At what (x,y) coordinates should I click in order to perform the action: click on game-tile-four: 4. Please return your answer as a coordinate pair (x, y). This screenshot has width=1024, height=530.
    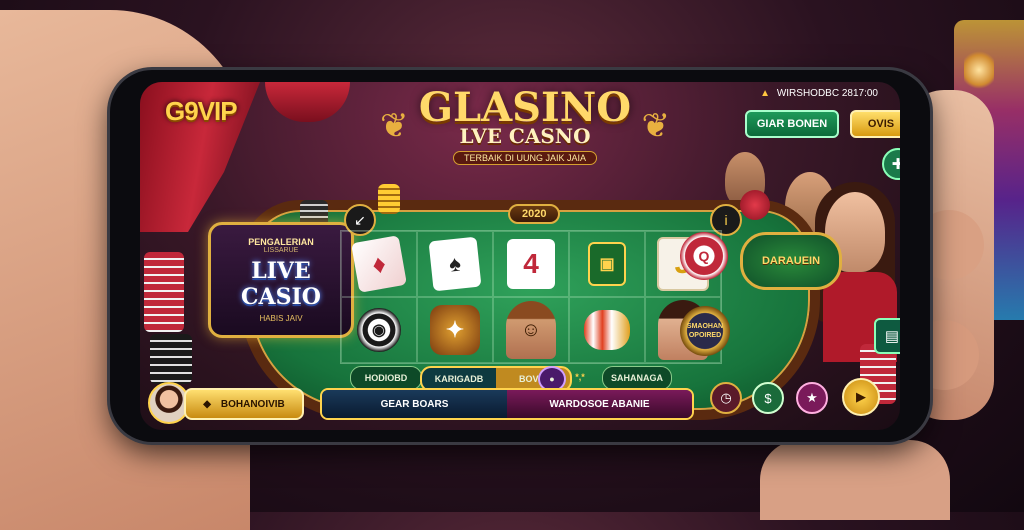
    Looking at the image, I should click on (531, 264).